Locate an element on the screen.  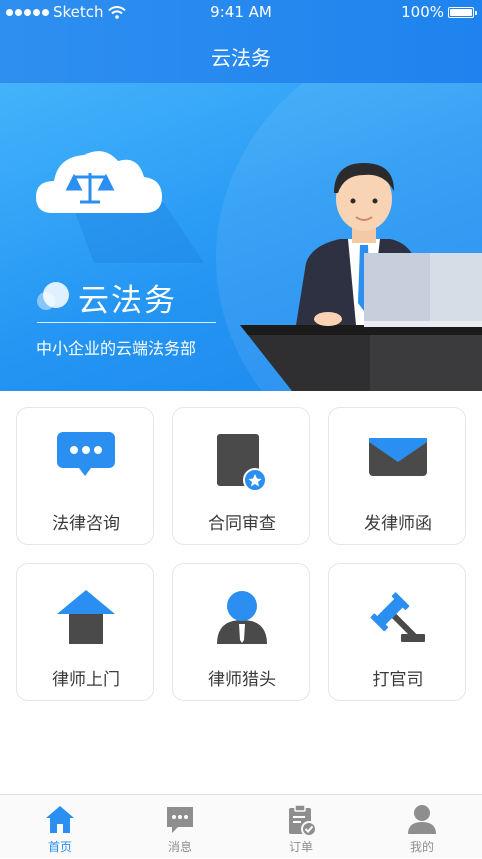
service-label: 合同审查 is located at coordinates (242, 524).